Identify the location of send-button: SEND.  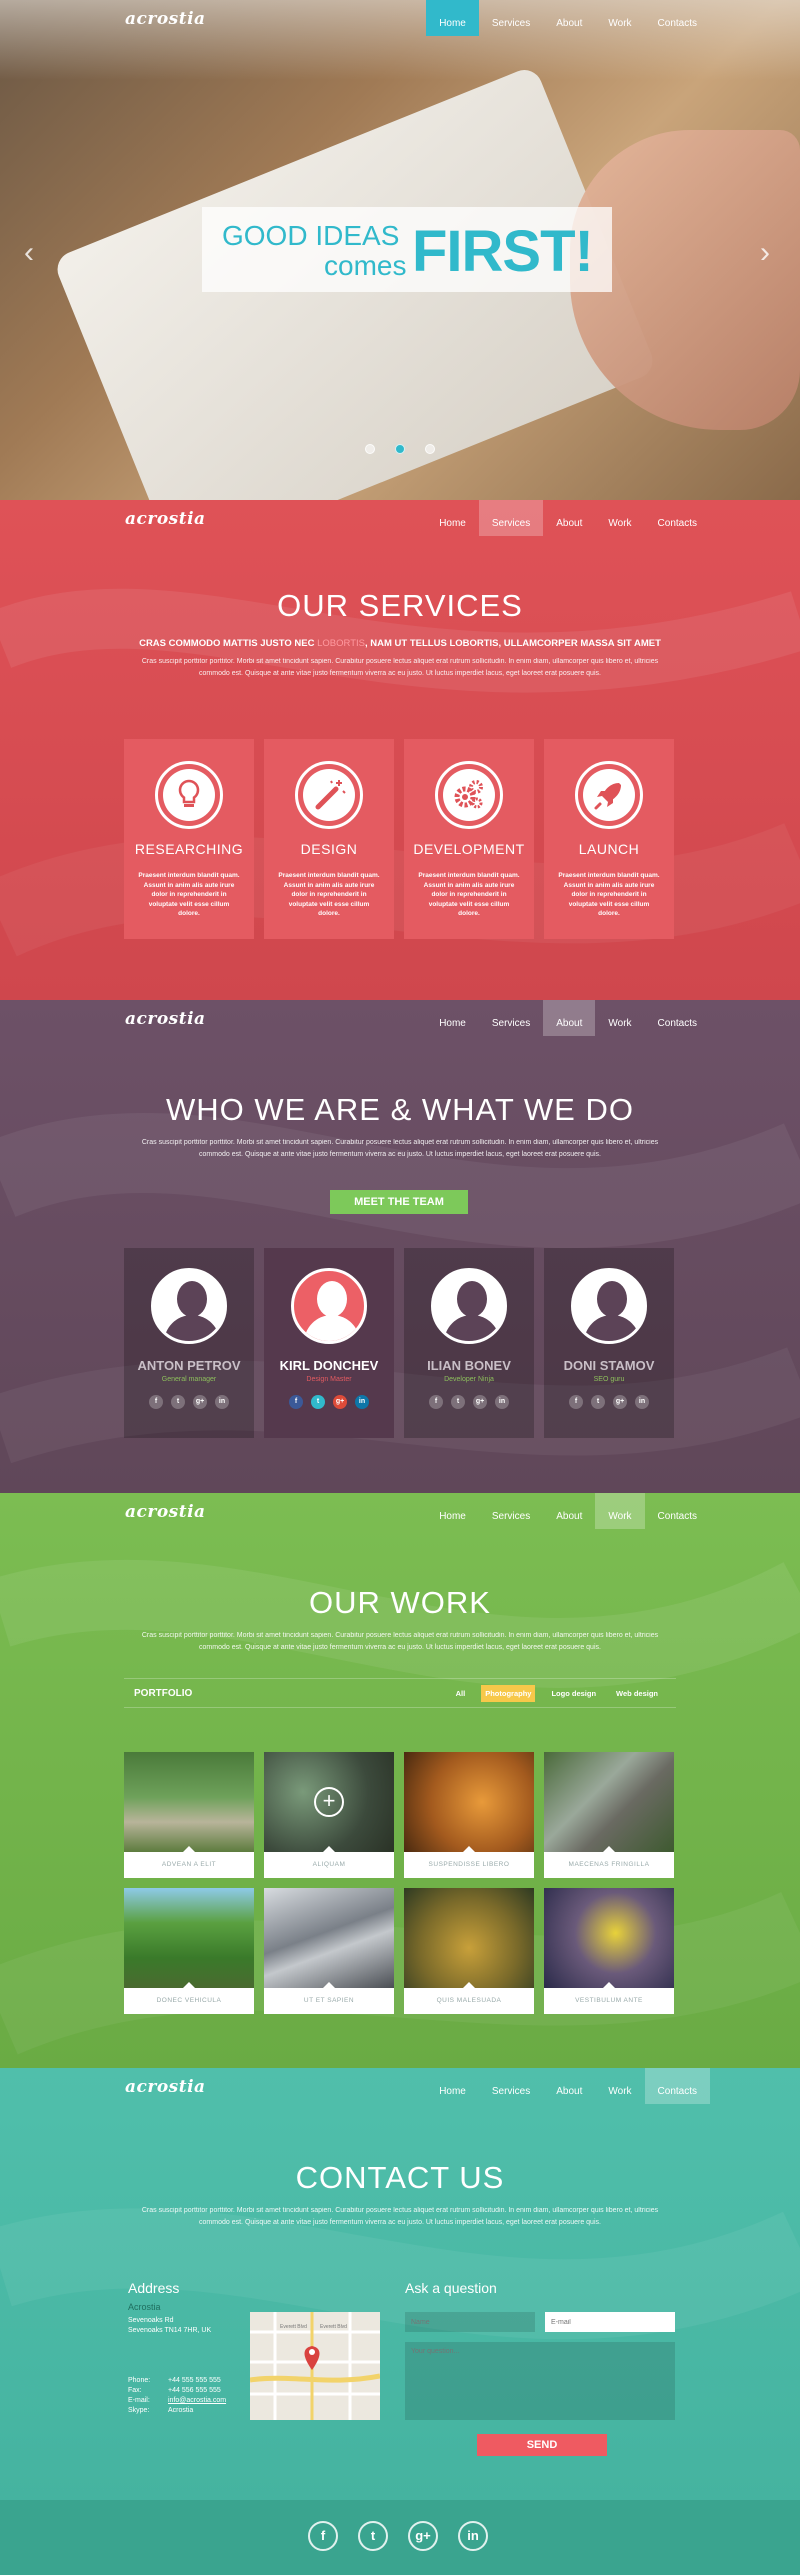
(542, 2445).